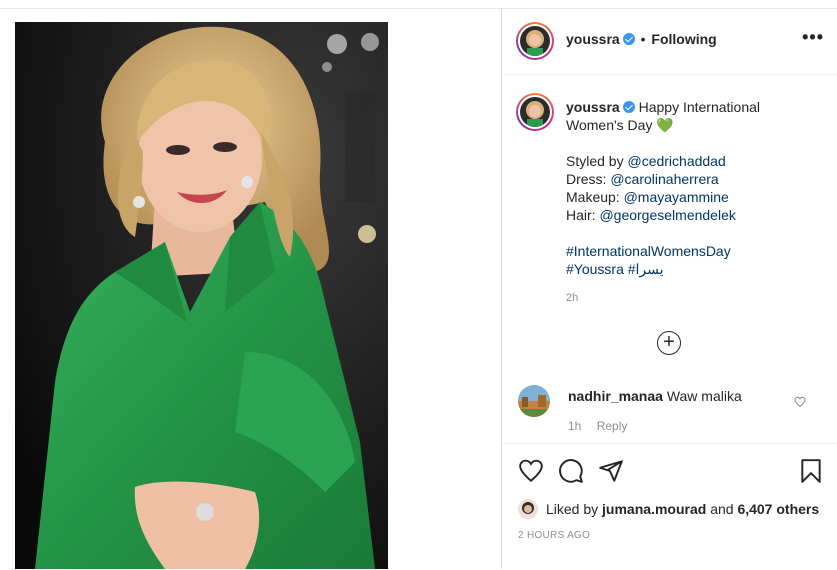  I want to click on reply-button: Reply, so click(612, 426).